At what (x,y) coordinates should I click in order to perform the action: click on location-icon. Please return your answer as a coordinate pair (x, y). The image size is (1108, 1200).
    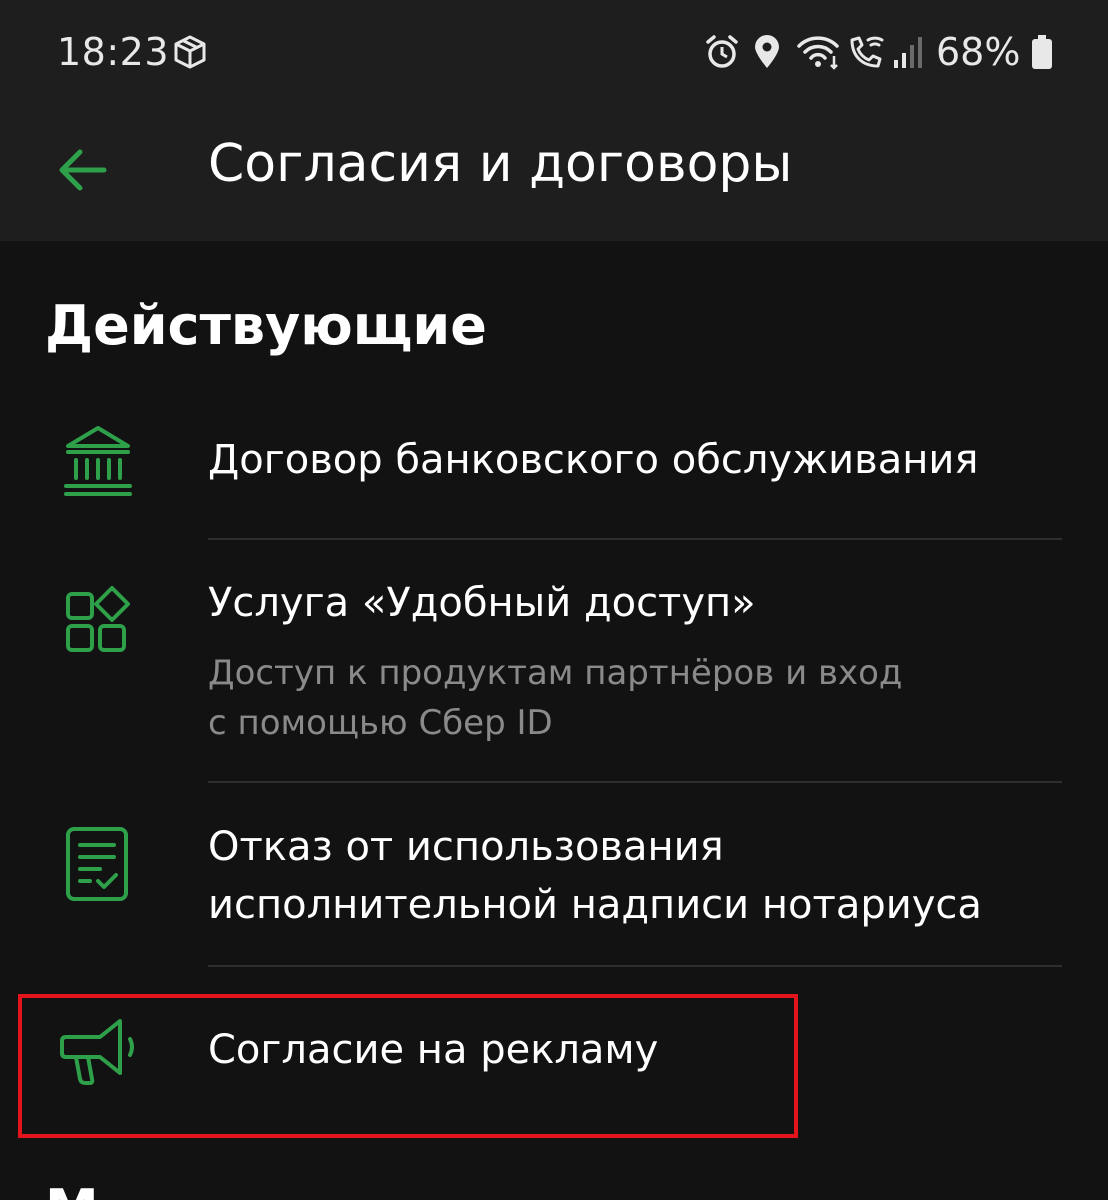
    Looking at the image, I should click on (767, 51).